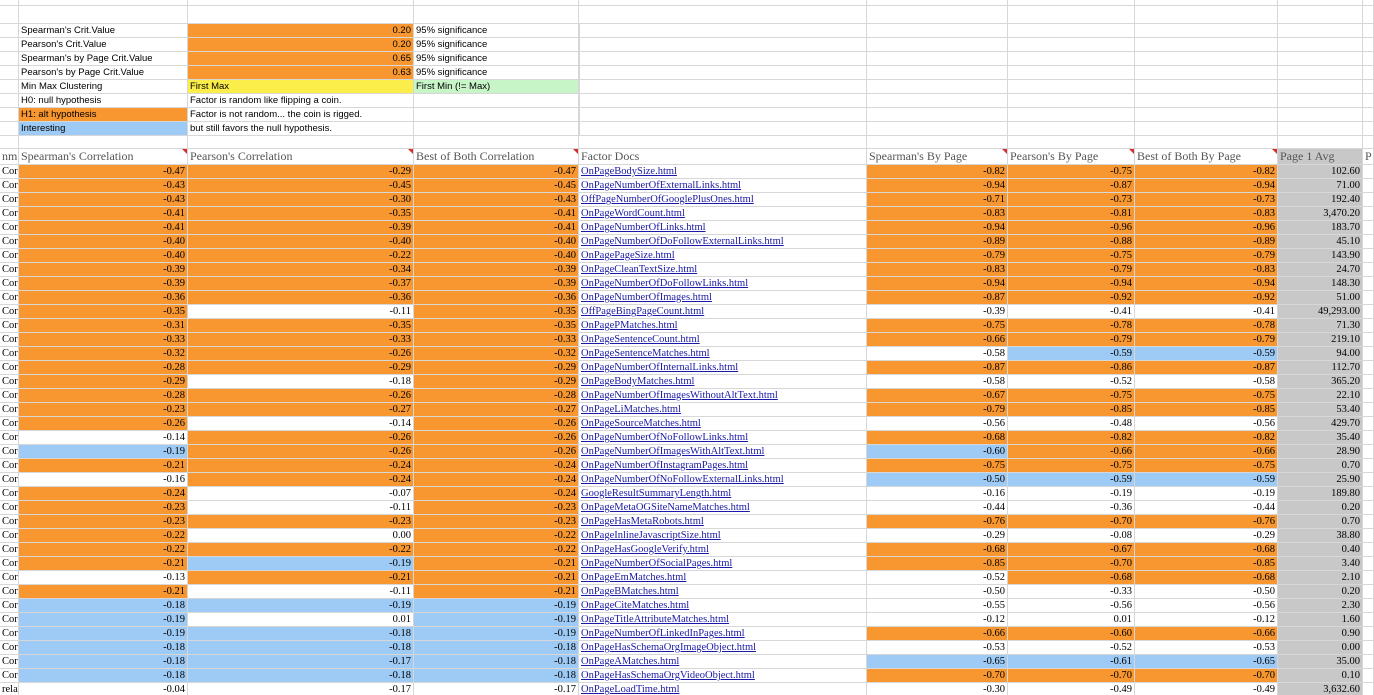 The width and height of the screenshot is (1374, 695). Describe the element at coordinates (1320, 662) in the screenshot. I see `page1-avg-cell: 35.00` at that location.